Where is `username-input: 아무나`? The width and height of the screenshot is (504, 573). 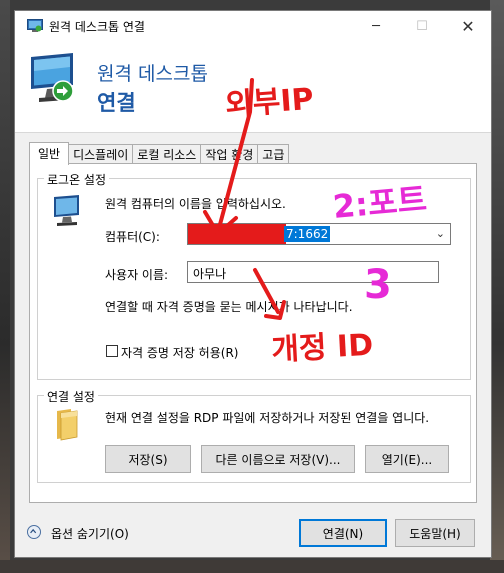 username-input: 아무나 is located at coordinates (313, 272).